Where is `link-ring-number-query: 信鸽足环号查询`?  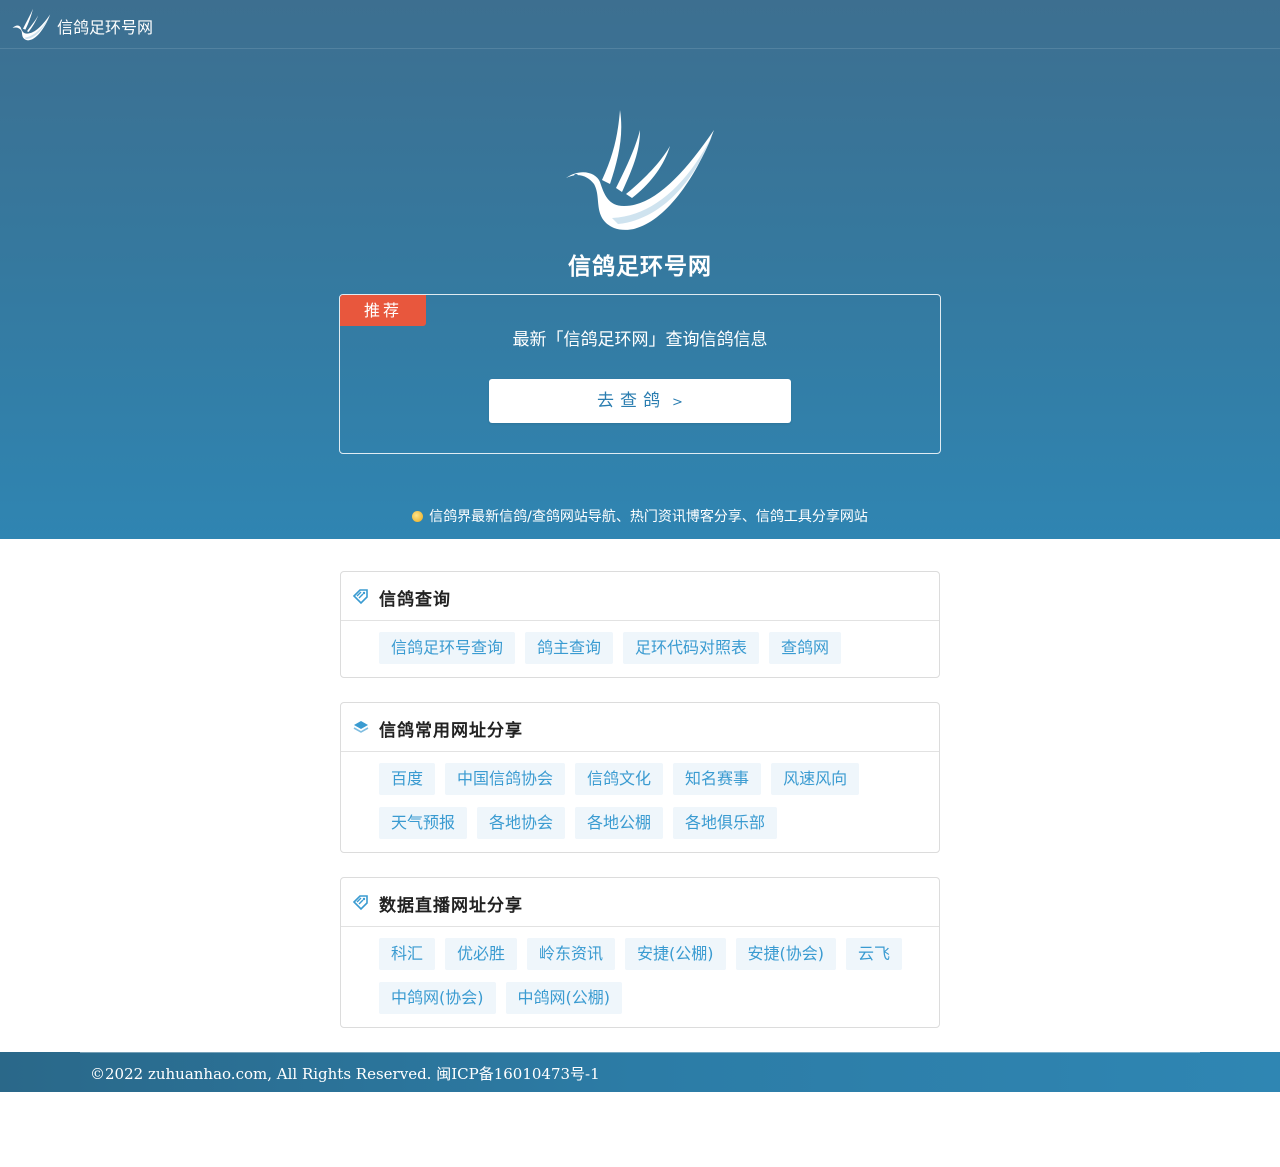 link-ring-number-query: 信鸽足环号查询 is located at coordinates (447, 648).